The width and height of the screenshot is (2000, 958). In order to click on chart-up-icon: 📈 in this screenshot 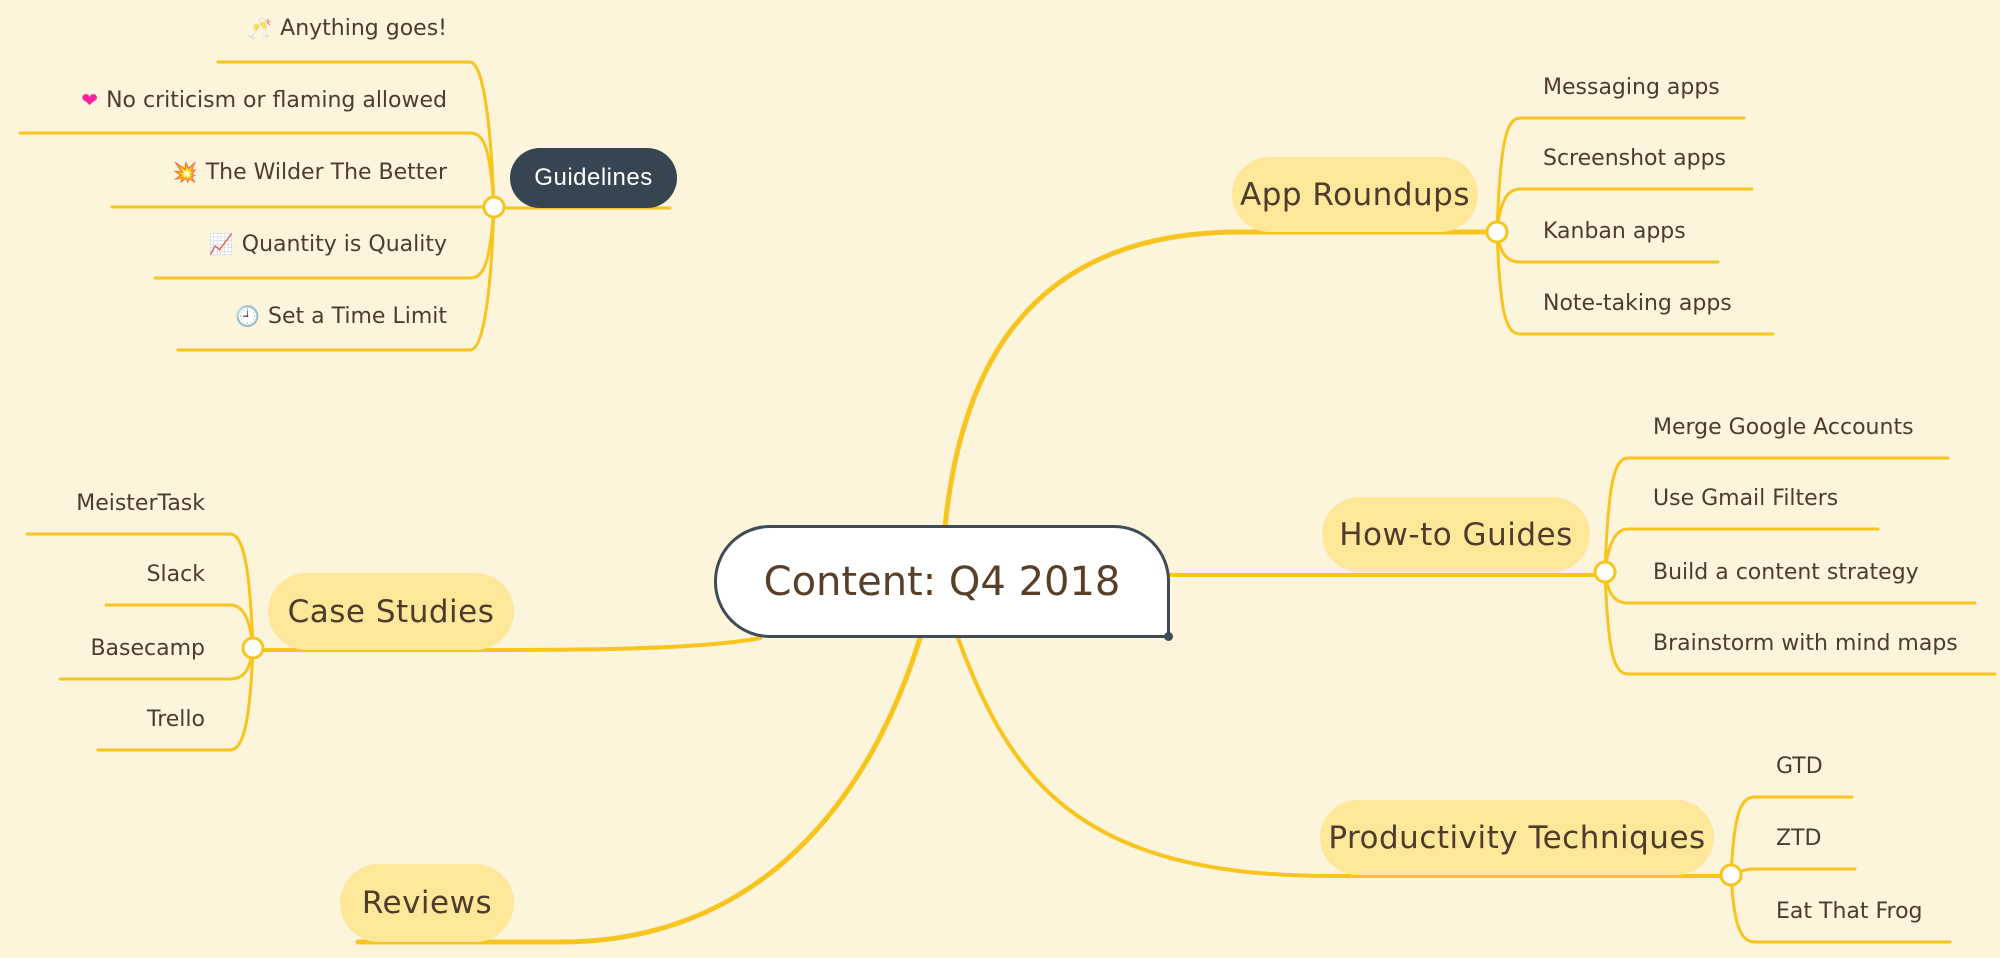, I will do `click(221, 244)`.